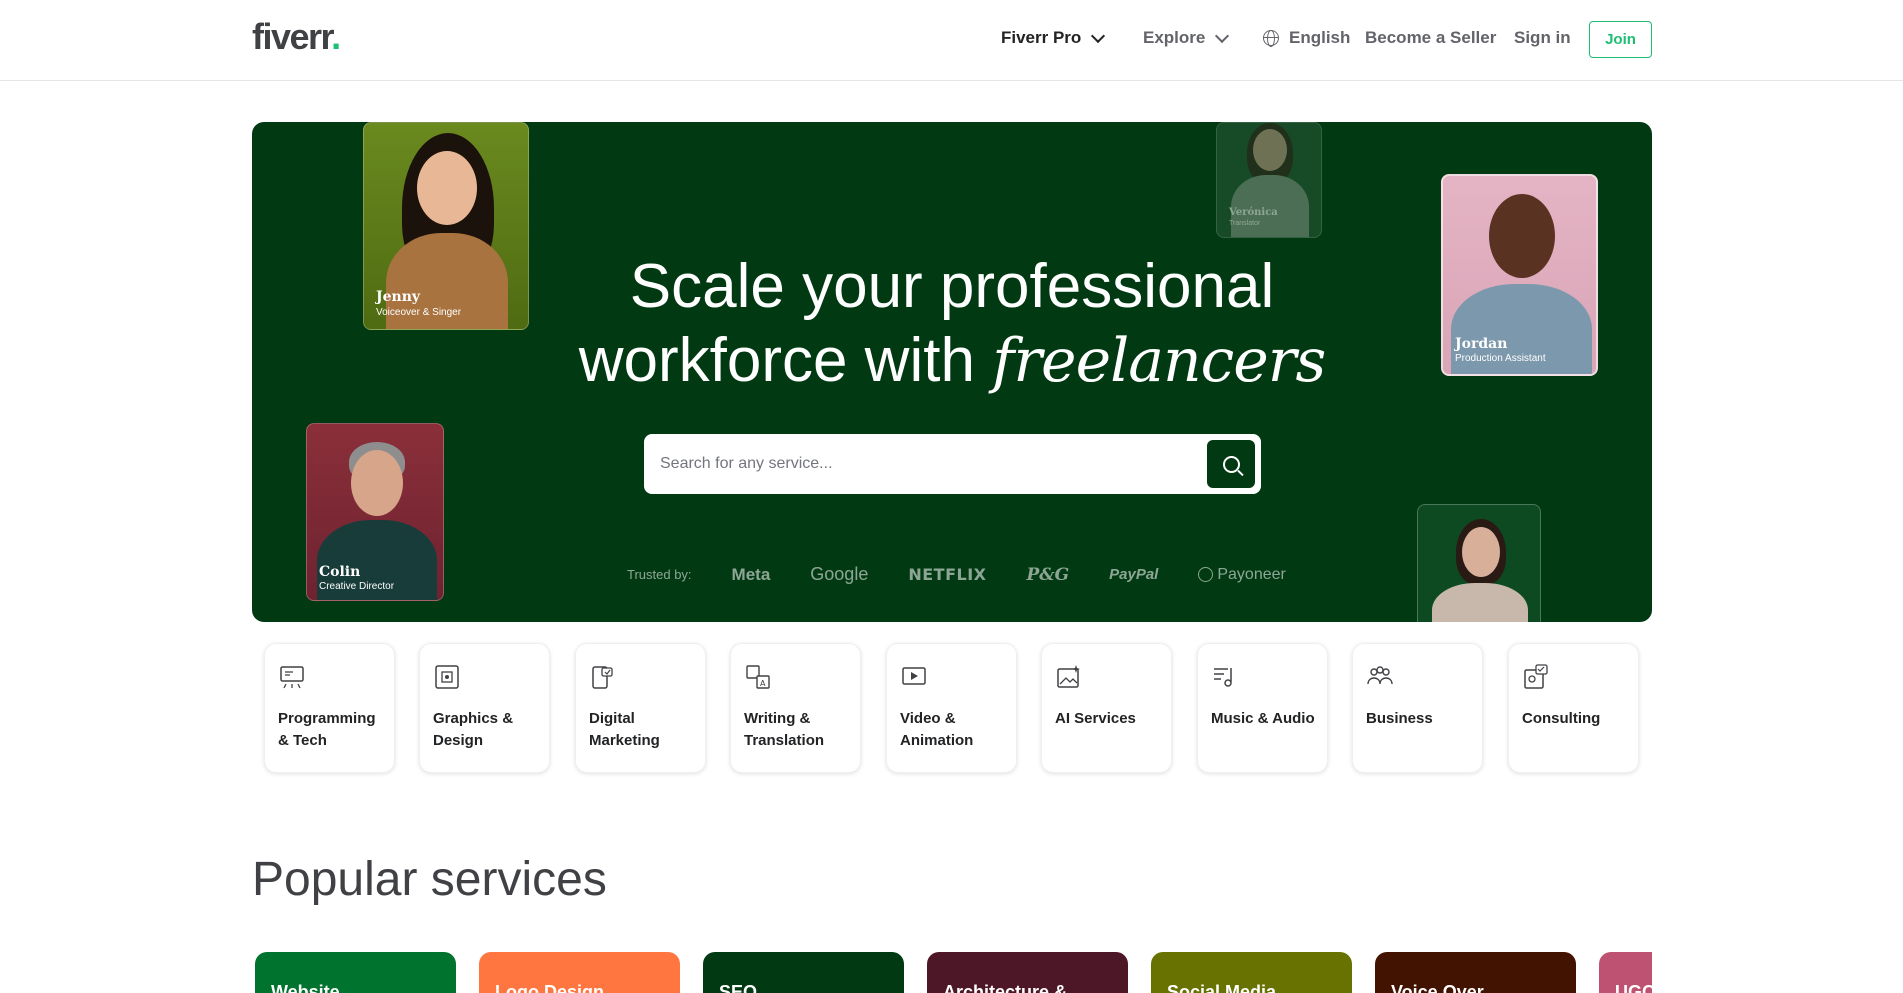  What do you see at coordinates (1573, 708) in the screenshot?
I see `category-card-consulting: Consulting` at bounding box center [1573, 708].